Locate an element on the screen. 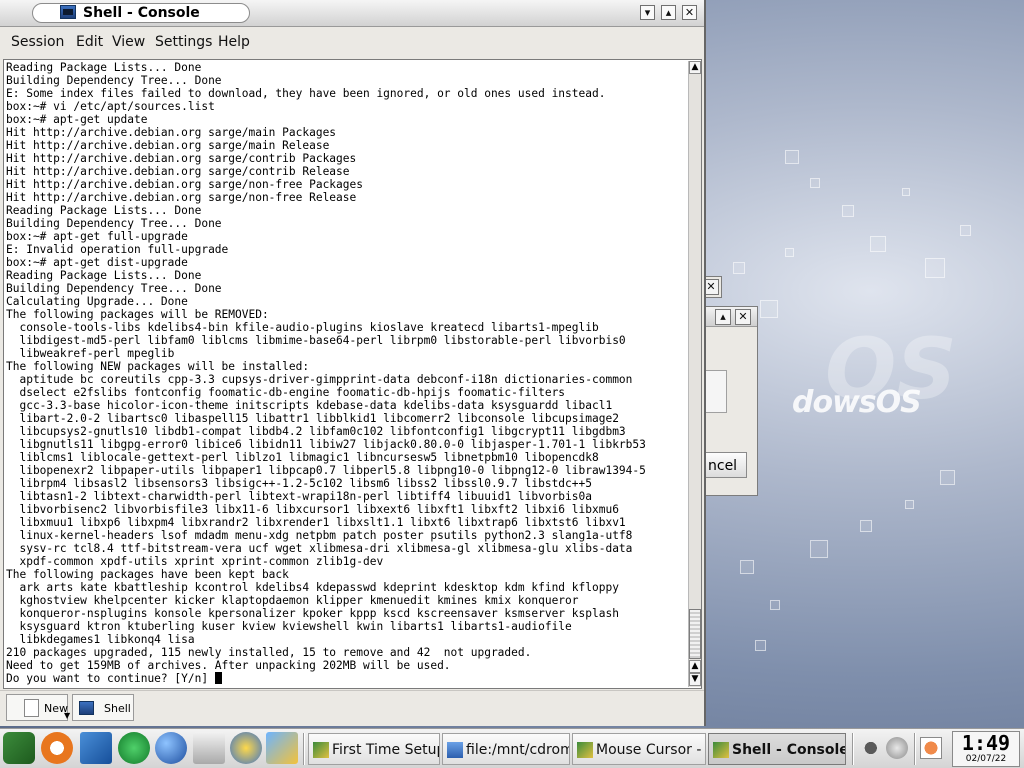  wallpaper-logo: dowsOS is located at coordinates (857, 402).